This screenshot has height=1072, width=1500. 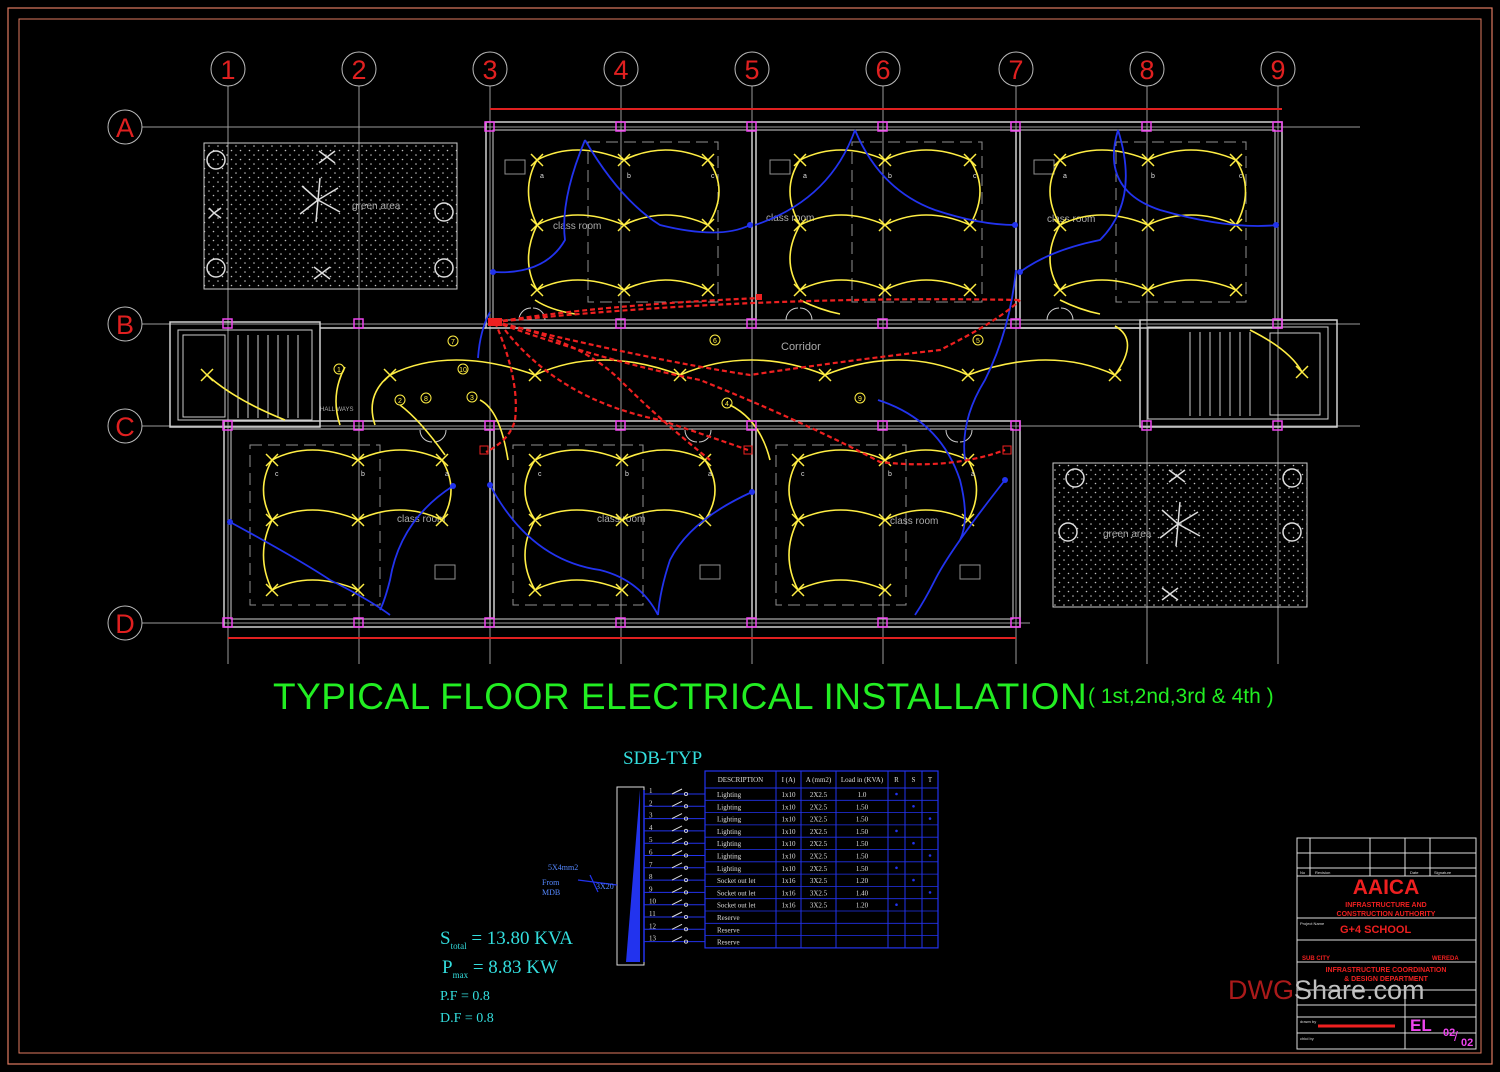 What do you see at coordinates (745, 374) in the screenshot?
I see `distribution-board` at bounding box center [745, 374].